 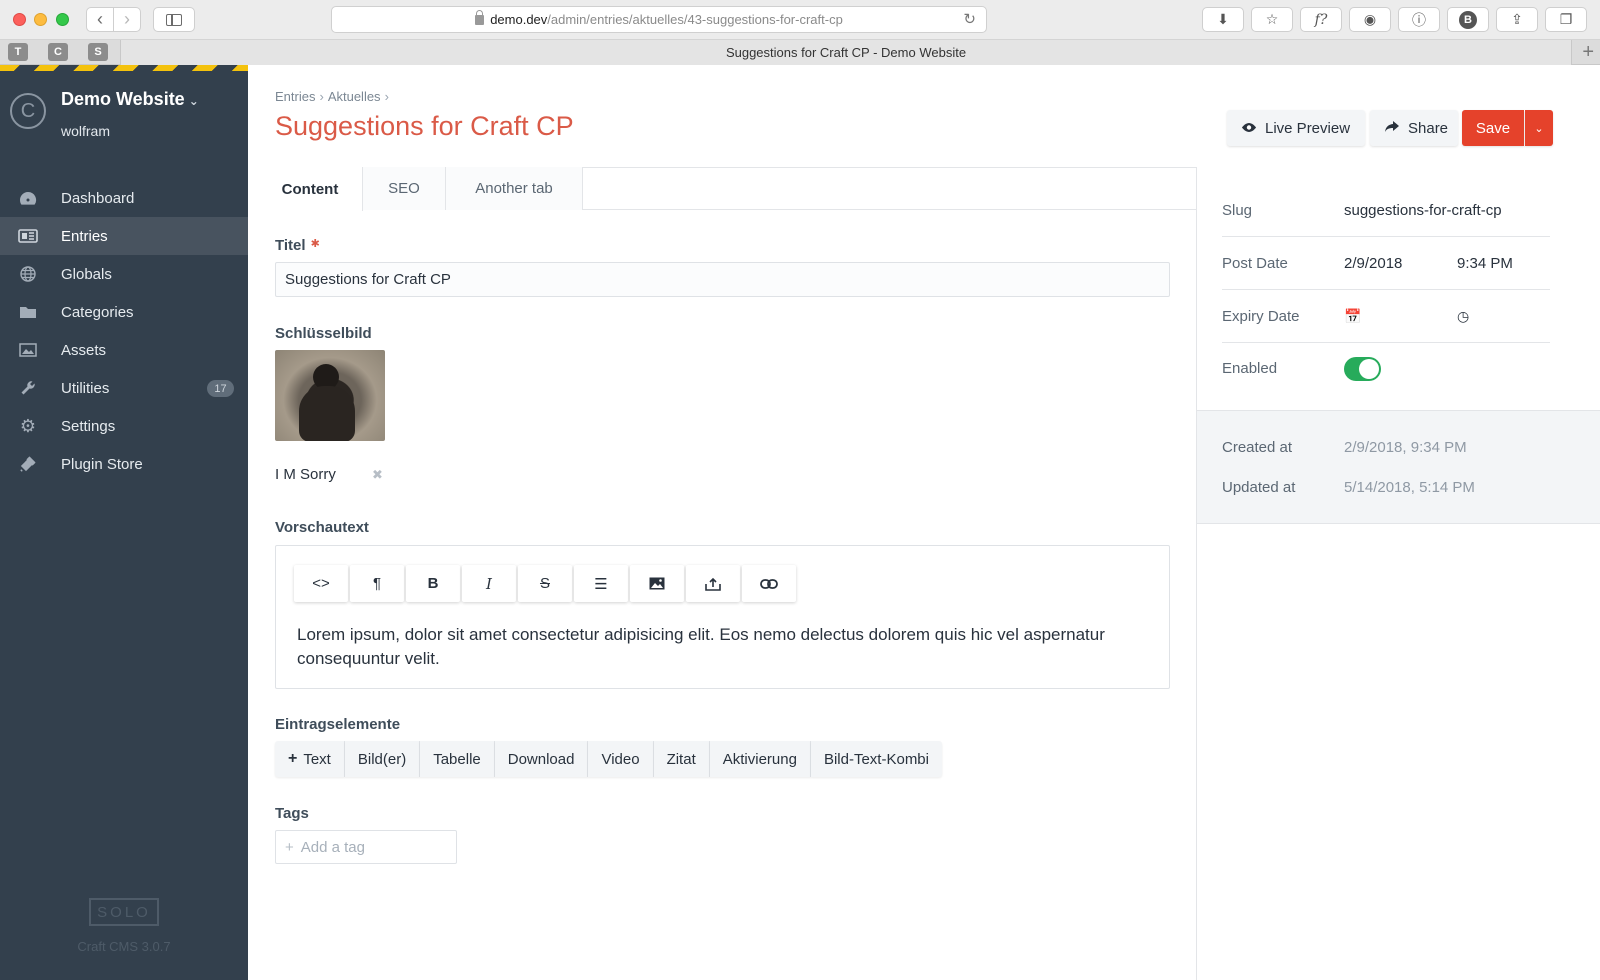 What do you see at coordinates (124, 946) in the screenshot?
I see `cms-version: Craft CMS 3.0.7` at bounding box center [124, 946].